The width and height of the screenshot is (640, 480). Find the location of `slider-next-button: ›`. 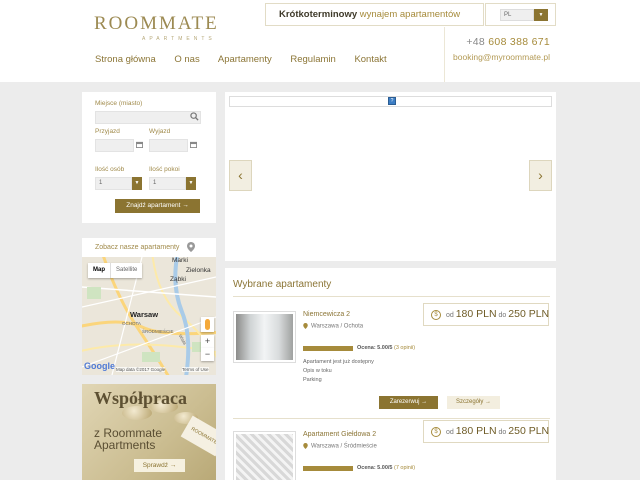

slider-next-button: › is located at coordinates (540, 175).